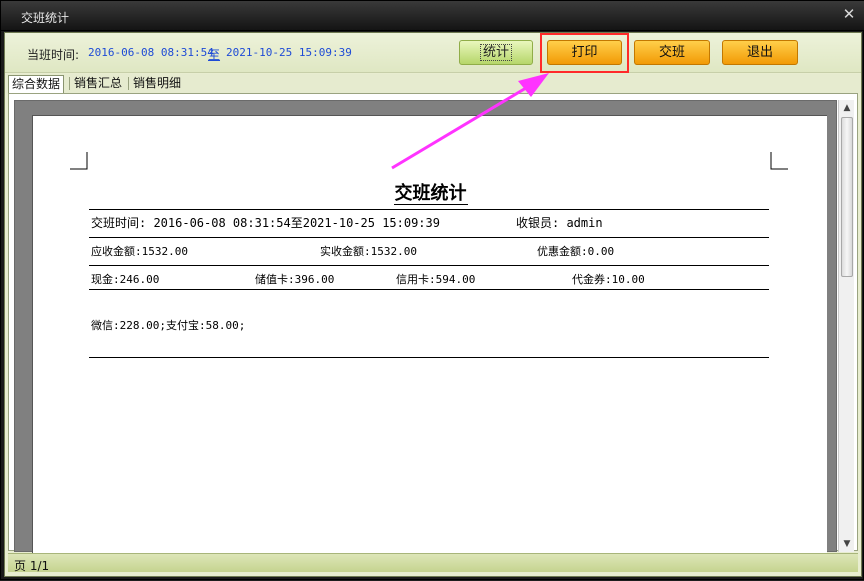 The image size is (864, 581). Describe the element at coordinates (36, 84) in the screenshot. I see `tab-summary-data: 综合数据` at that location.